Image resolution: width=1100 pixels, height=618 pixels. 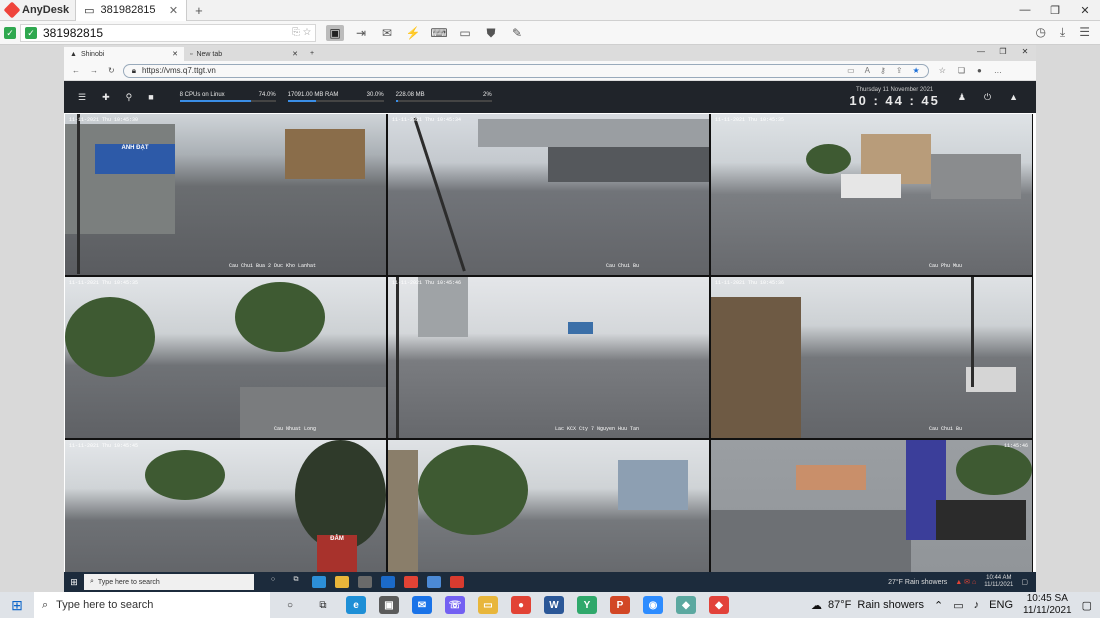 I want to click on profile-icon: ●, so click(x=979, y=70).